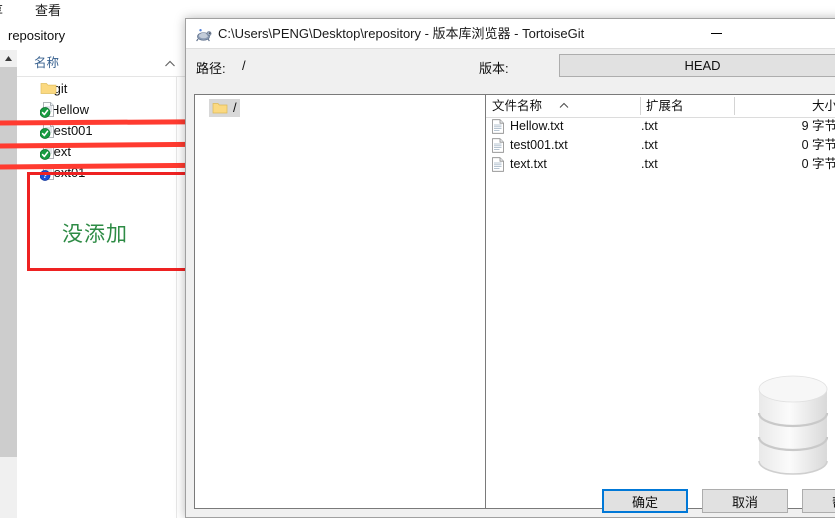  I want to click on table-row: test001.txt .txt 0 字节, so click(660, 145).